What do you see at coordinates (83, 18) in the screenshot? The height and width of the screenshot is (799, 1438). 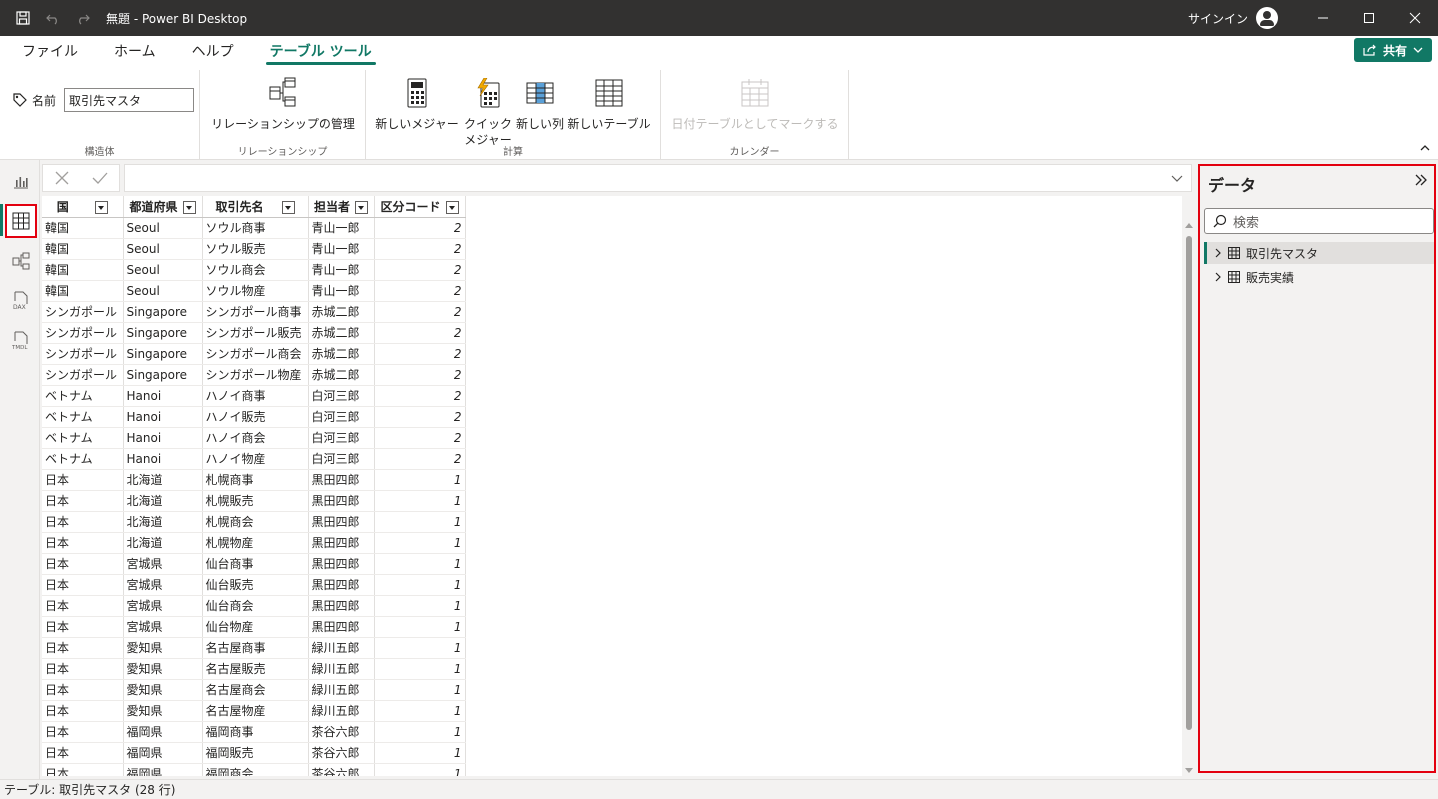 I see `redo-icon` at bounding box center [83, 18].